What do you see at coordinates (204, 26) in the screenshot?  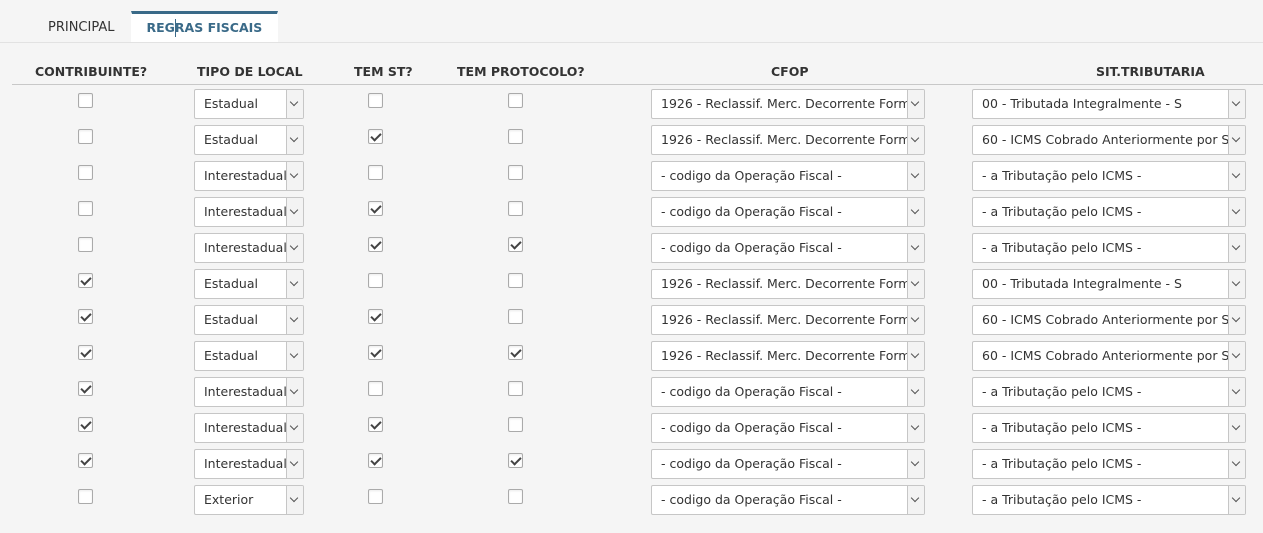 I see `tab-regras-fiscais: REGRAS FISCAIS` at bounding box center [204, 26].